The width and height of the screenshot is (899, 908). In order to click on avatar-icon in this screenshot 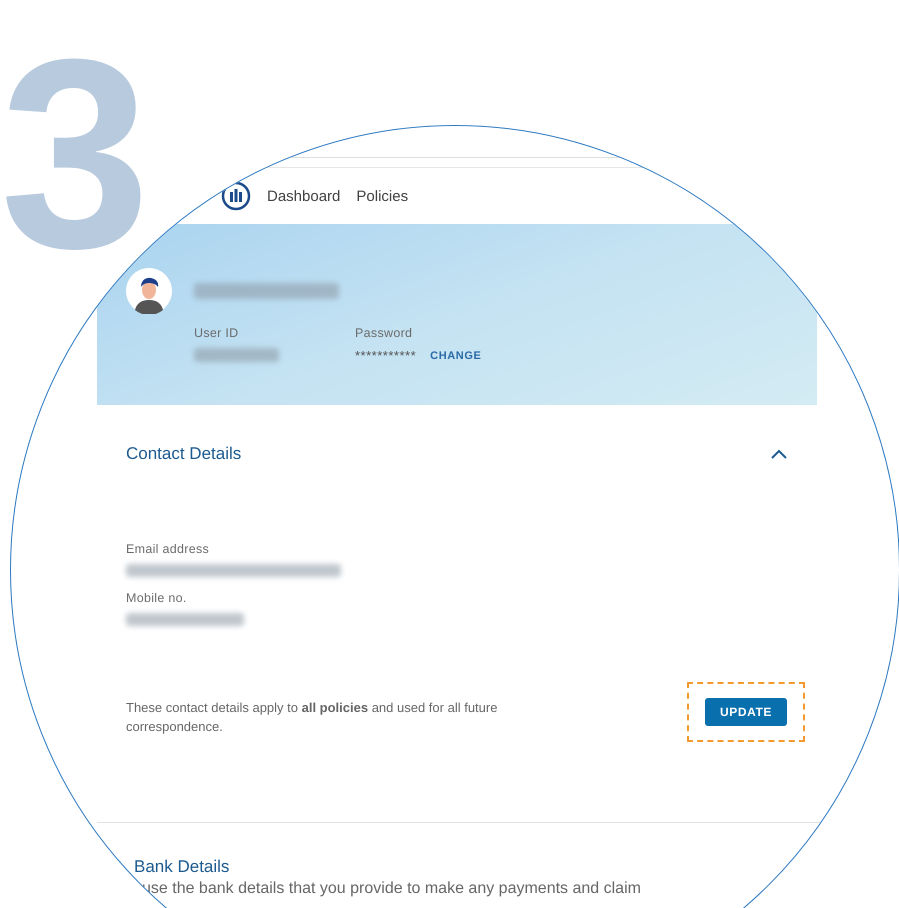, I will do `click(149, 291)`.